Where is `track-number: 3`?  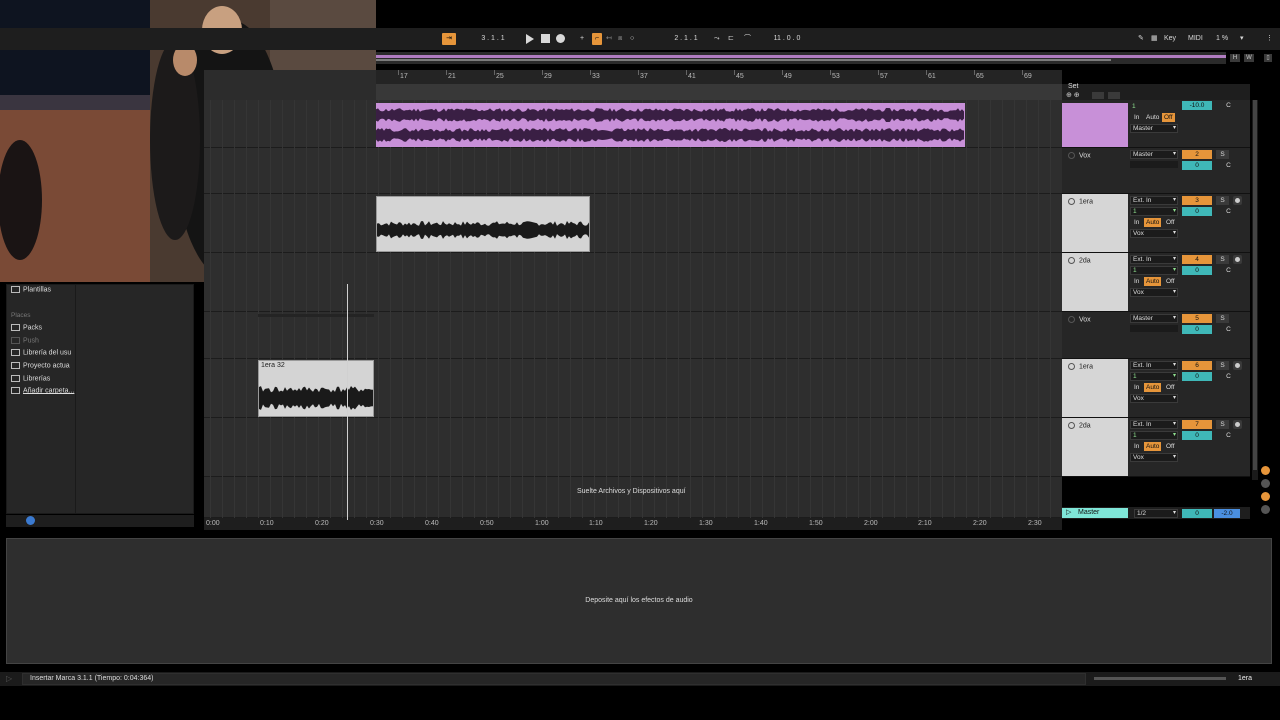
track-number: 3 is located at coordinates (1197, 200).